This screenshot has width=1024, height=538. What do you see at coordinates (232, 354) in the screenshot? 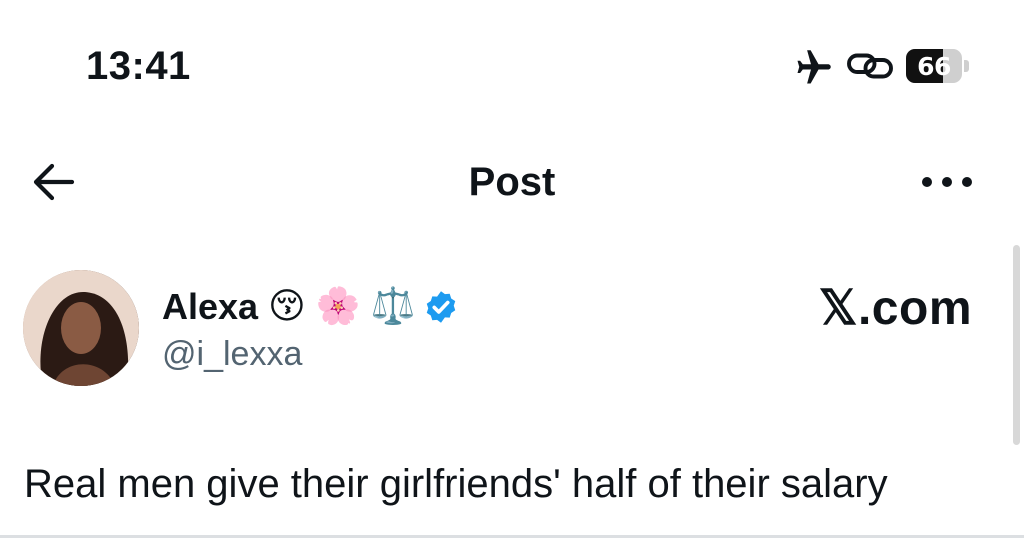
I see `user-handle: @i_lexxa` at bounding box center [232, 354].